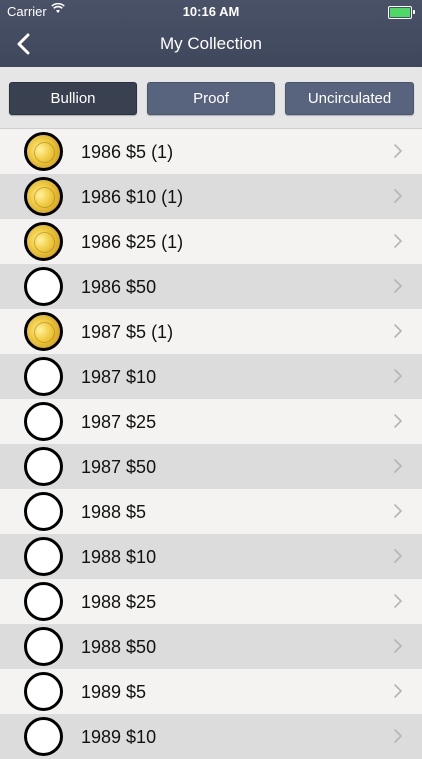 This screenshot has width=422, height=759. Describe the element at coordinates (119, 557) in the screenshot. I see `list-item-label: 1988 $10` at that location.